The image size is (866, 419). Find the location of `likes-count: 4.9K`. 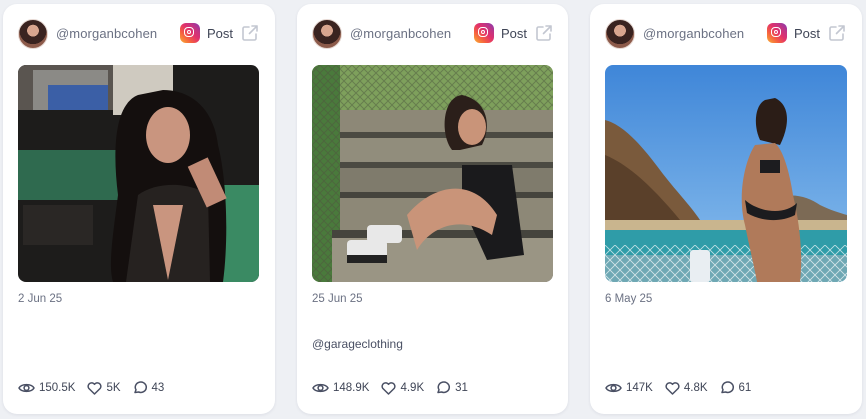

likes-count: 4.9K is located at coordinates (412, 388).